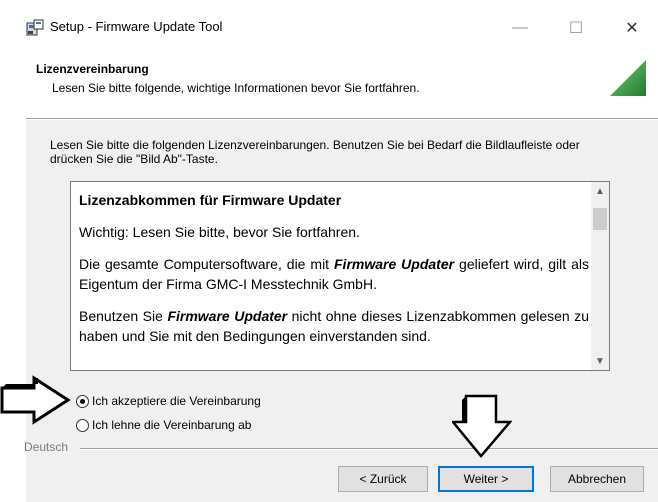 The height and width of the screenshot is (502, 658). I want to click on maximize-button: ☐, so click(576, 28).